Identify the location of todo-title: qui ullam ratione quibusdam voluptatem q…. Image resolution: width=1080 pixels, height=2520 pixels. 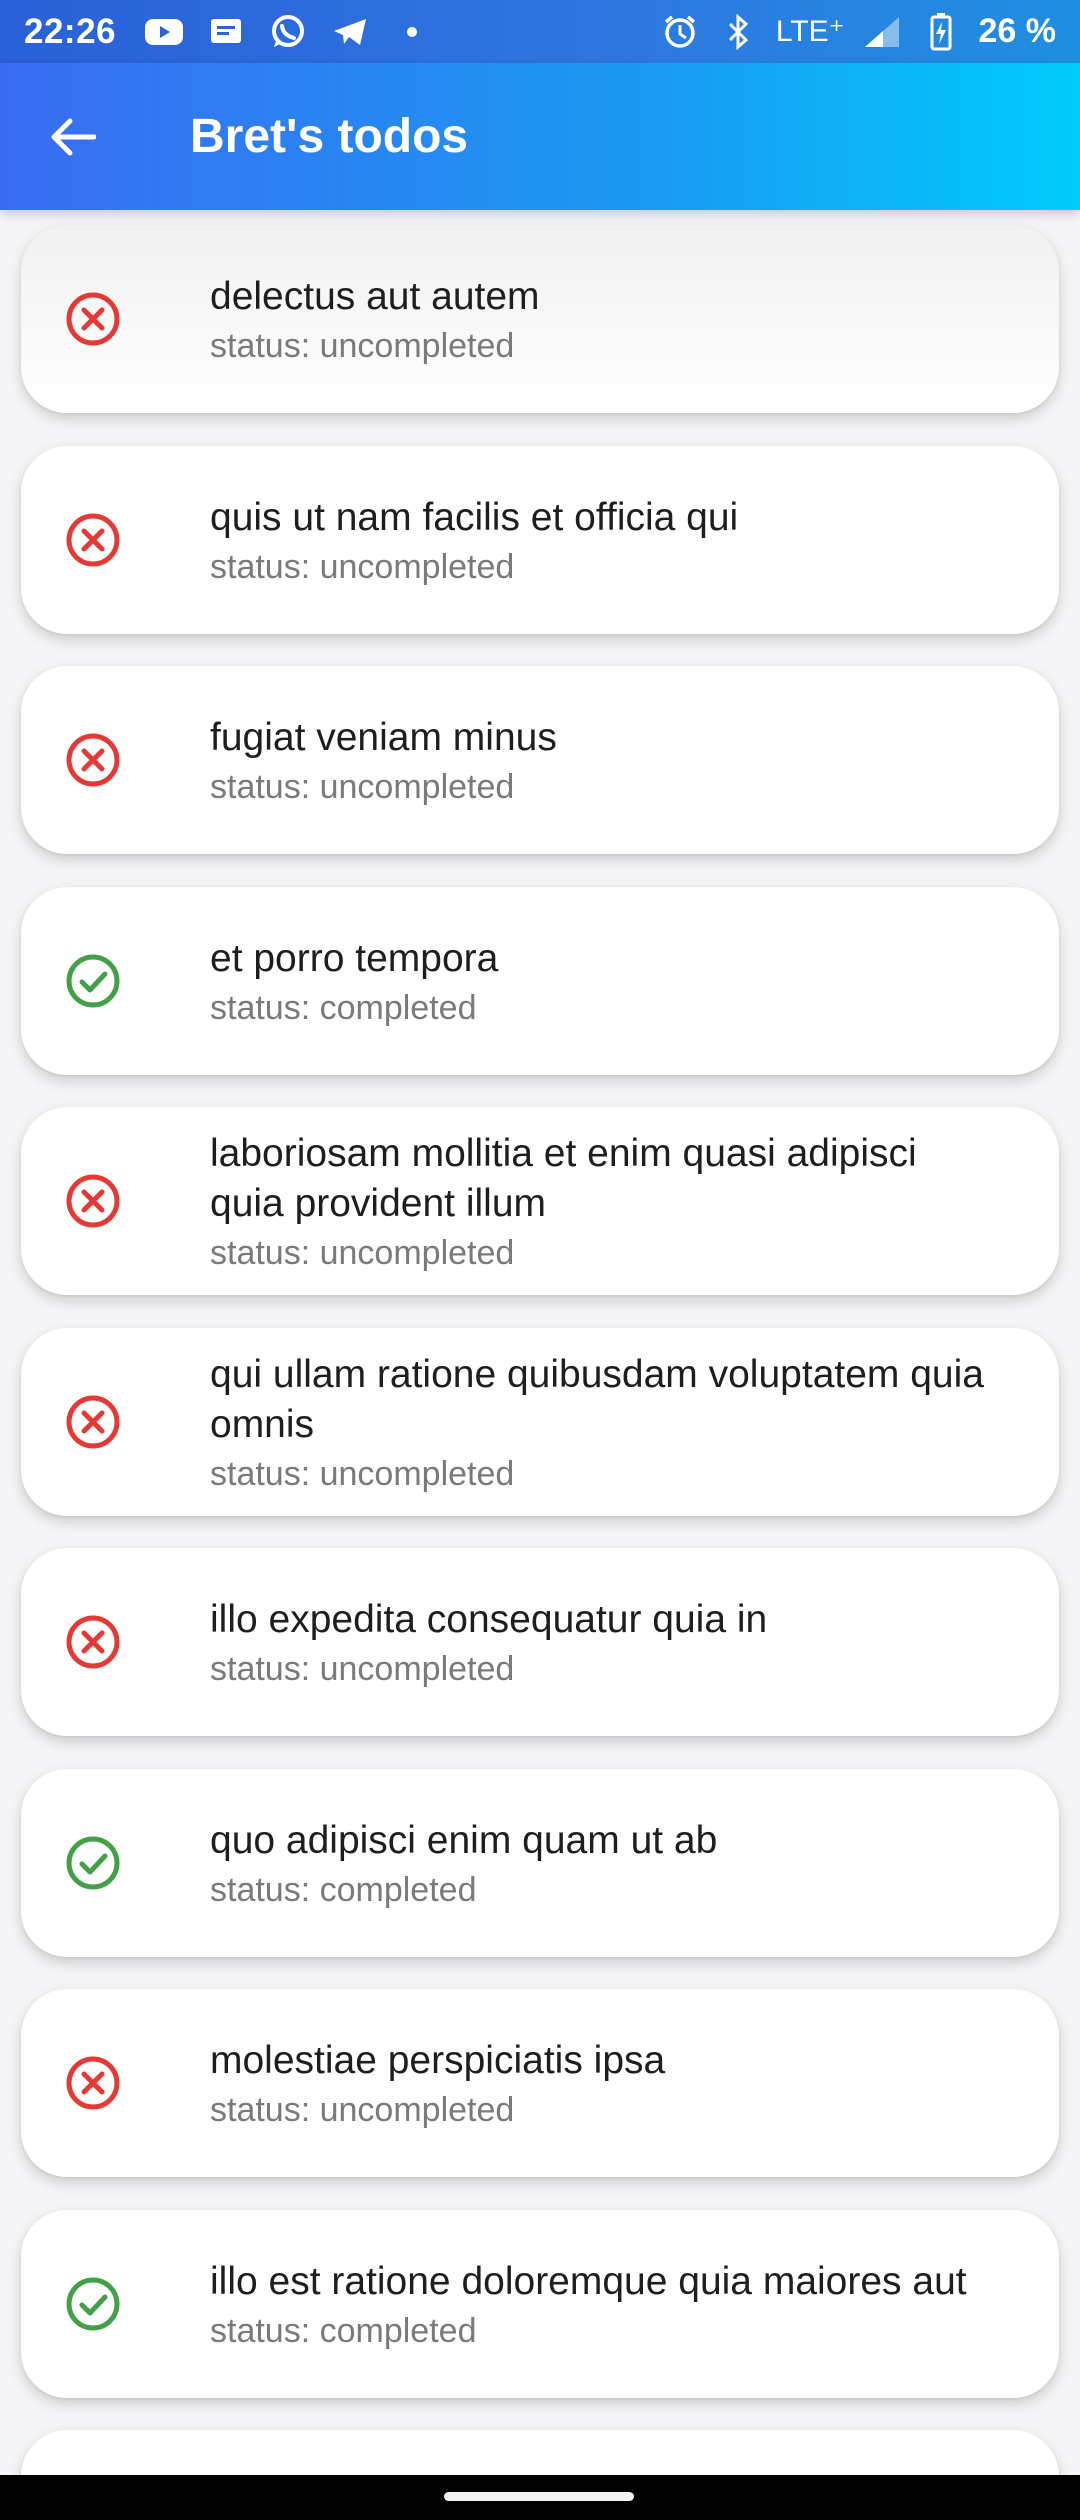
(597, 1399).